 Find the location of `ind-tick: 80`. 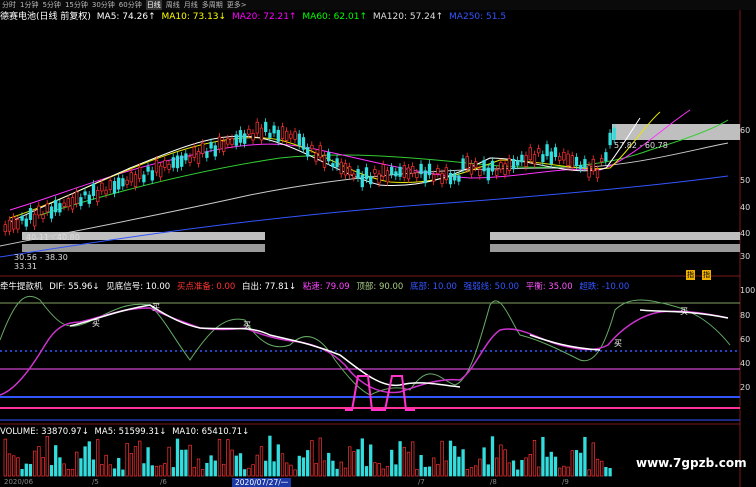

ind-tick: 80 is located at coordinates (745, 315).